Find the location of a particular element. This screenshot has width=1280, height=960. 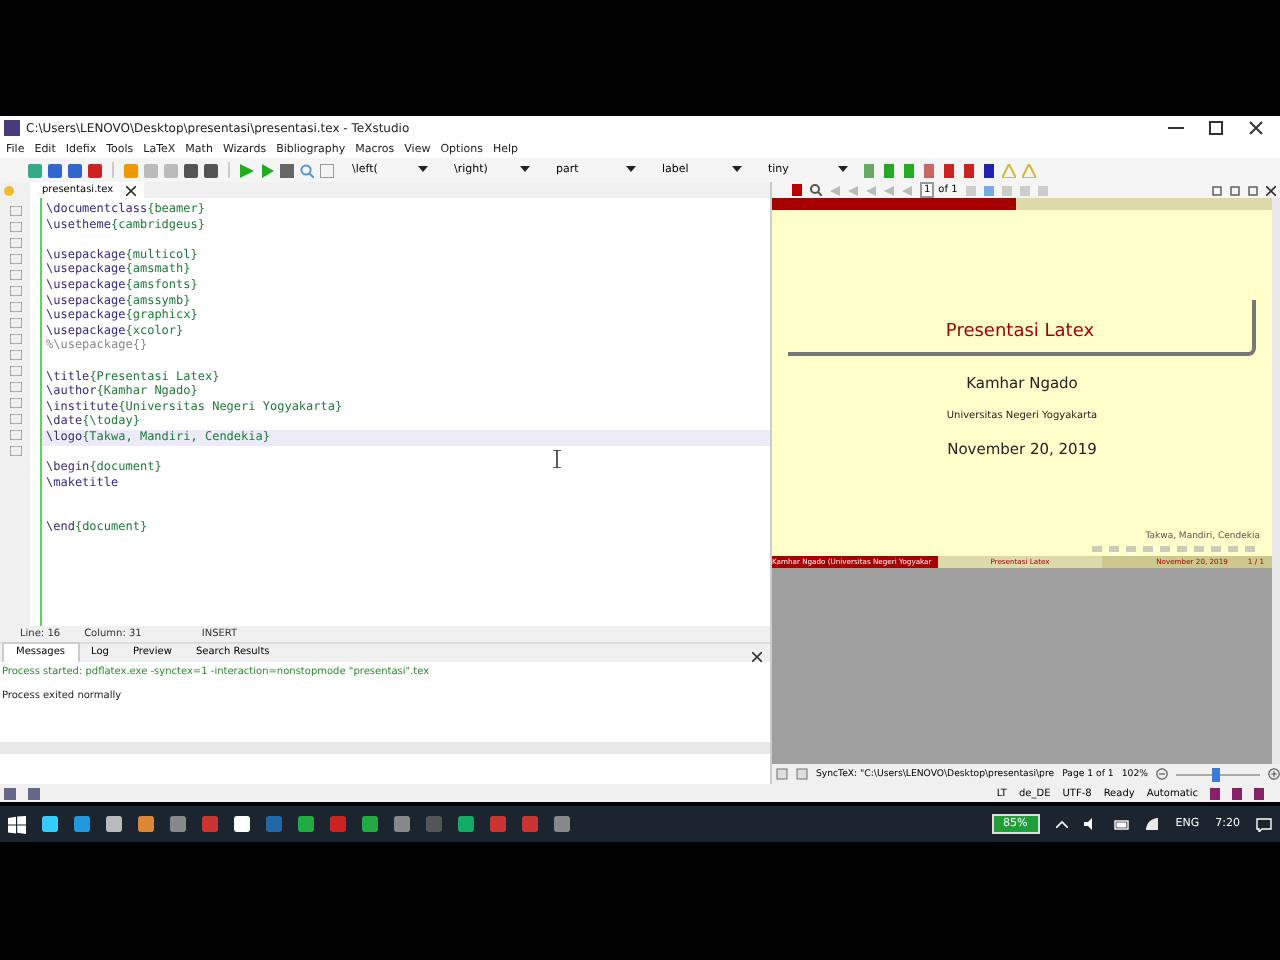

text-cursor-icon is located at coordinates (557, 459).